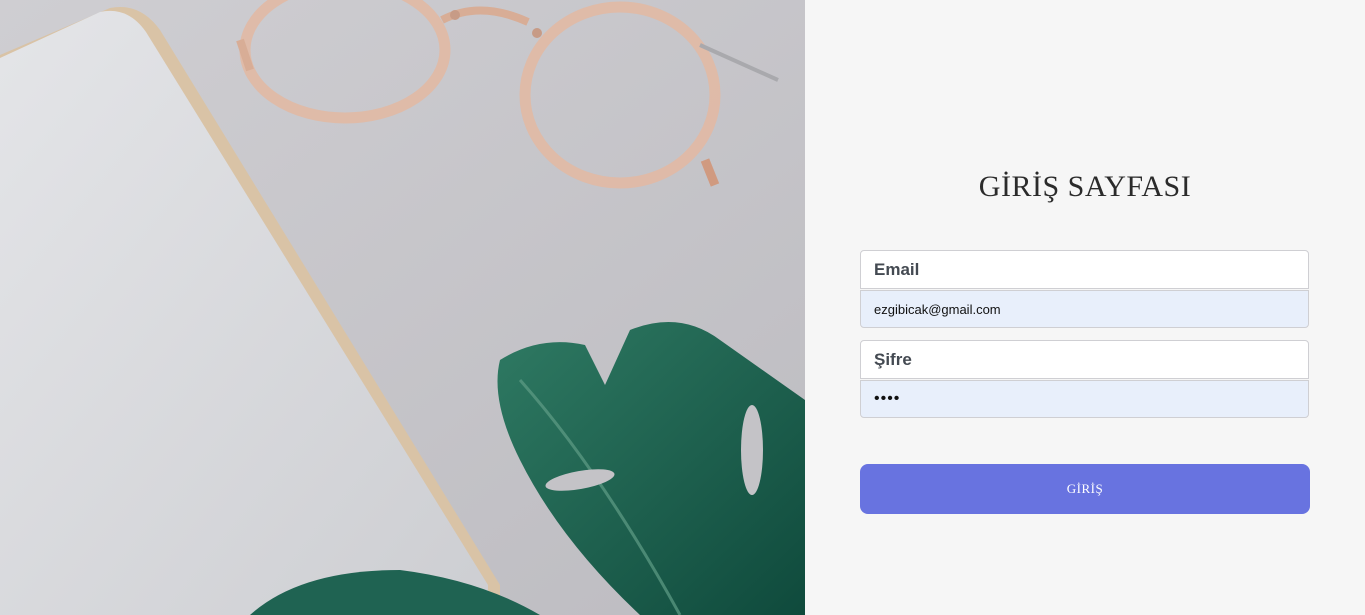 This screenshot has width=1365, height=615. Describe the element at coordinates (1084, 399) in the screenshot. I see `password-field` at that location.